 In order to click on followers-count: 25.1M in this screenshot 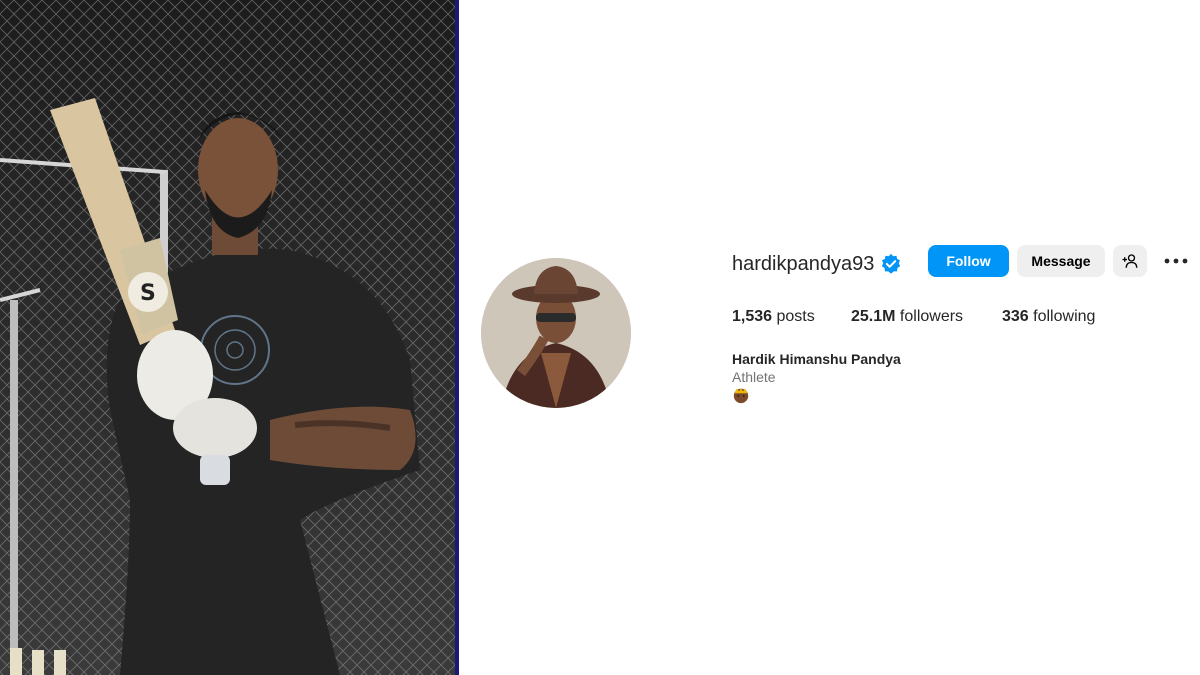, I will do `click(873, 316)`.